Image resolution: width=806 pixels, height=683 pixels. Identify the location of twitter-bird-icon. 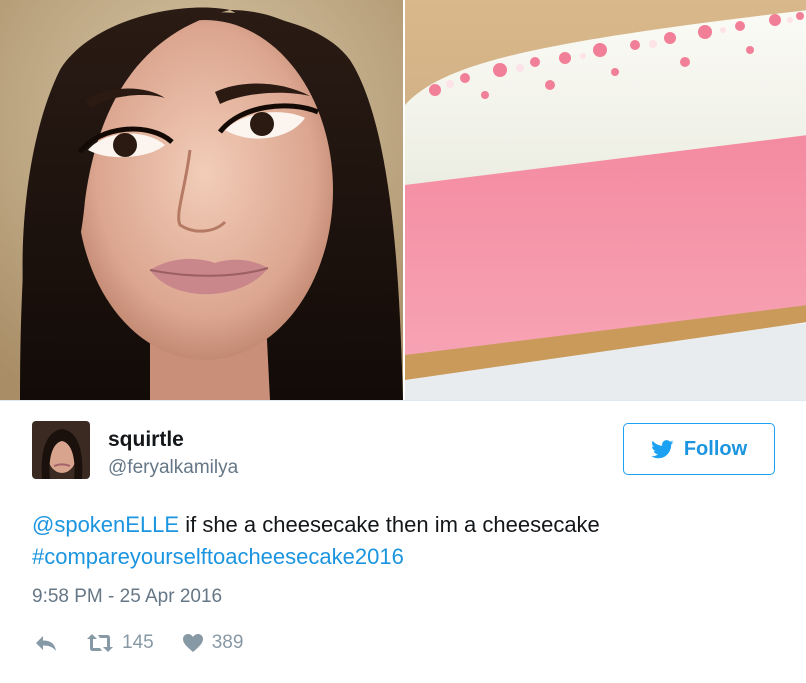
(662, 448).